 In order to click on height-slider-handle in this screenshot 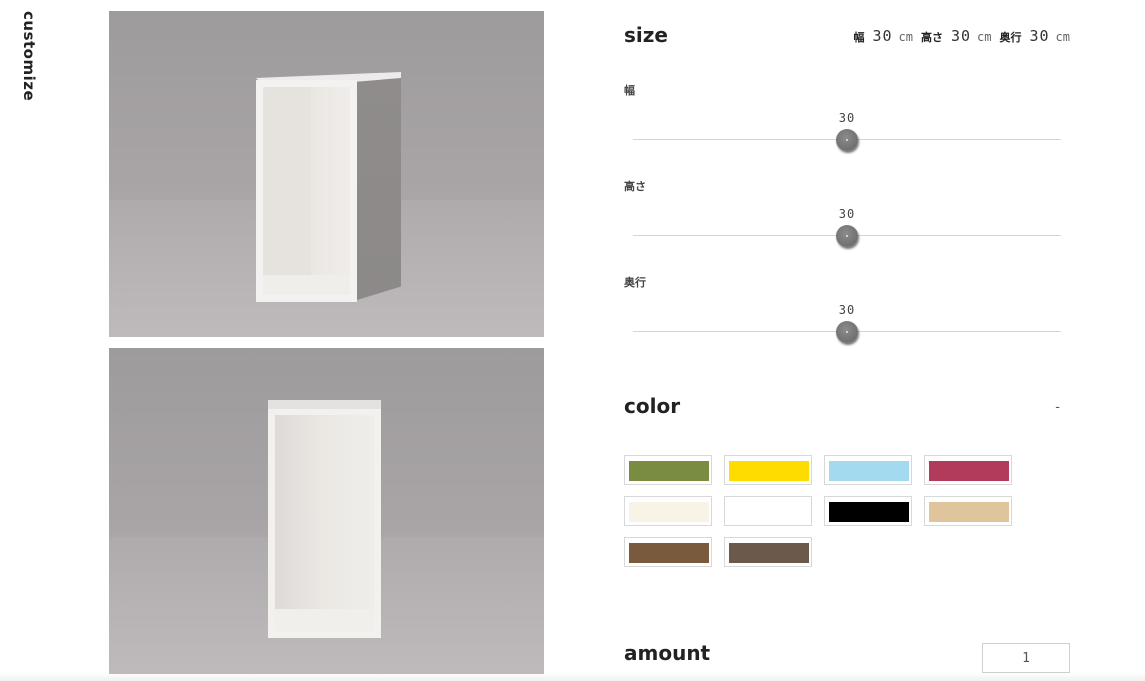, I will do `click(847, 236)`.